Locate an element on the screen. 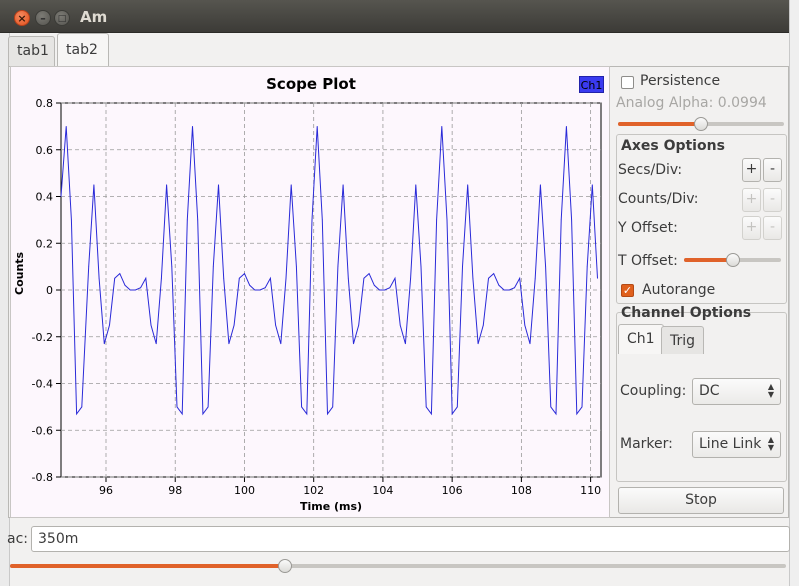 The height and width of the screenshot is (586, 799). y-offset-minus-button: - is located at coordinates (772, 228).